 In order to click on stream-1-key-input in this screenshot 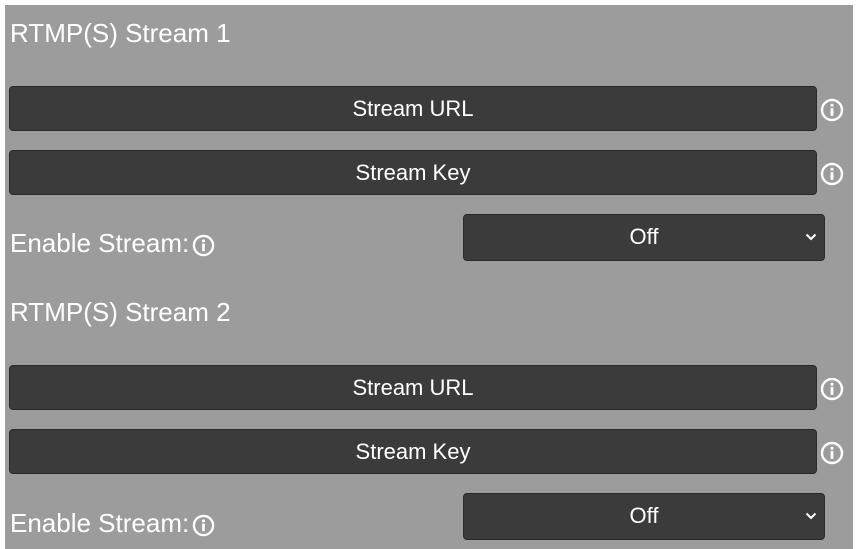, I will do `click(413, 172)`.